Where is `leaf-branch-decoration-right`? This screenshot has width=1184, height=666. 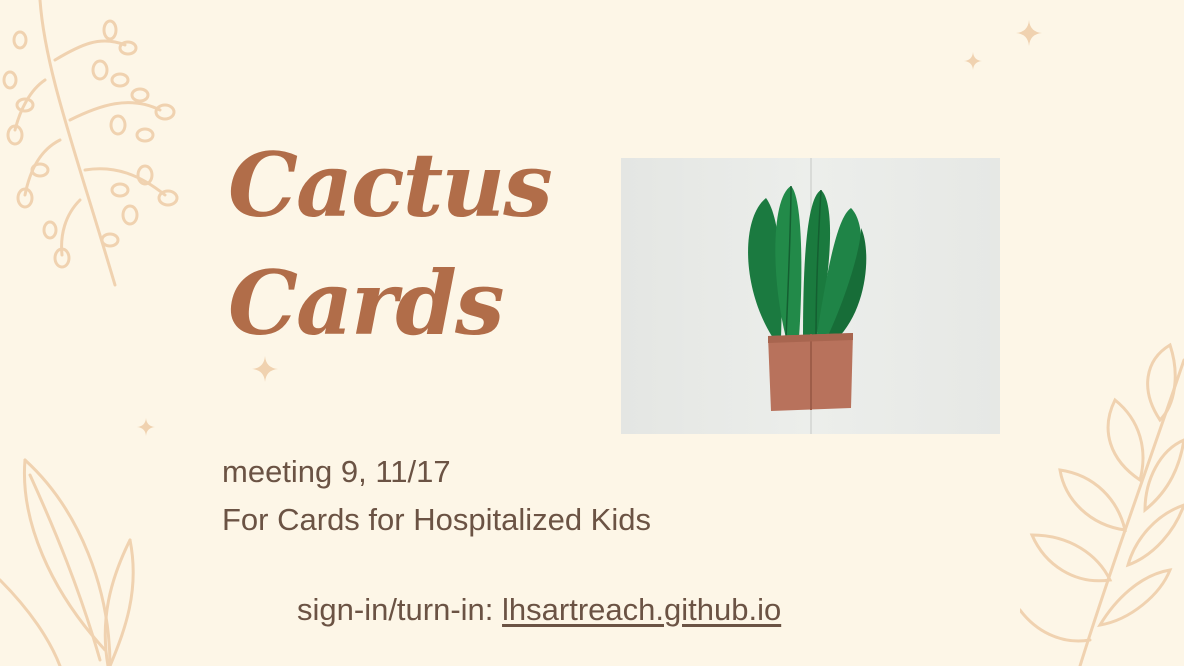 leaf-branch-decoration-right is located at coordinates (1102, 504).